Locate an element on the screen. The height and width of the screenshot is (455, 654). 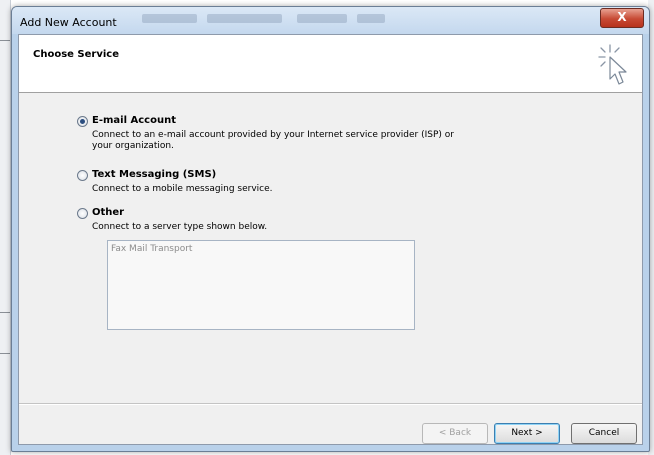
email-account-desc-line: your organization. is located at coordinates (133, 146).